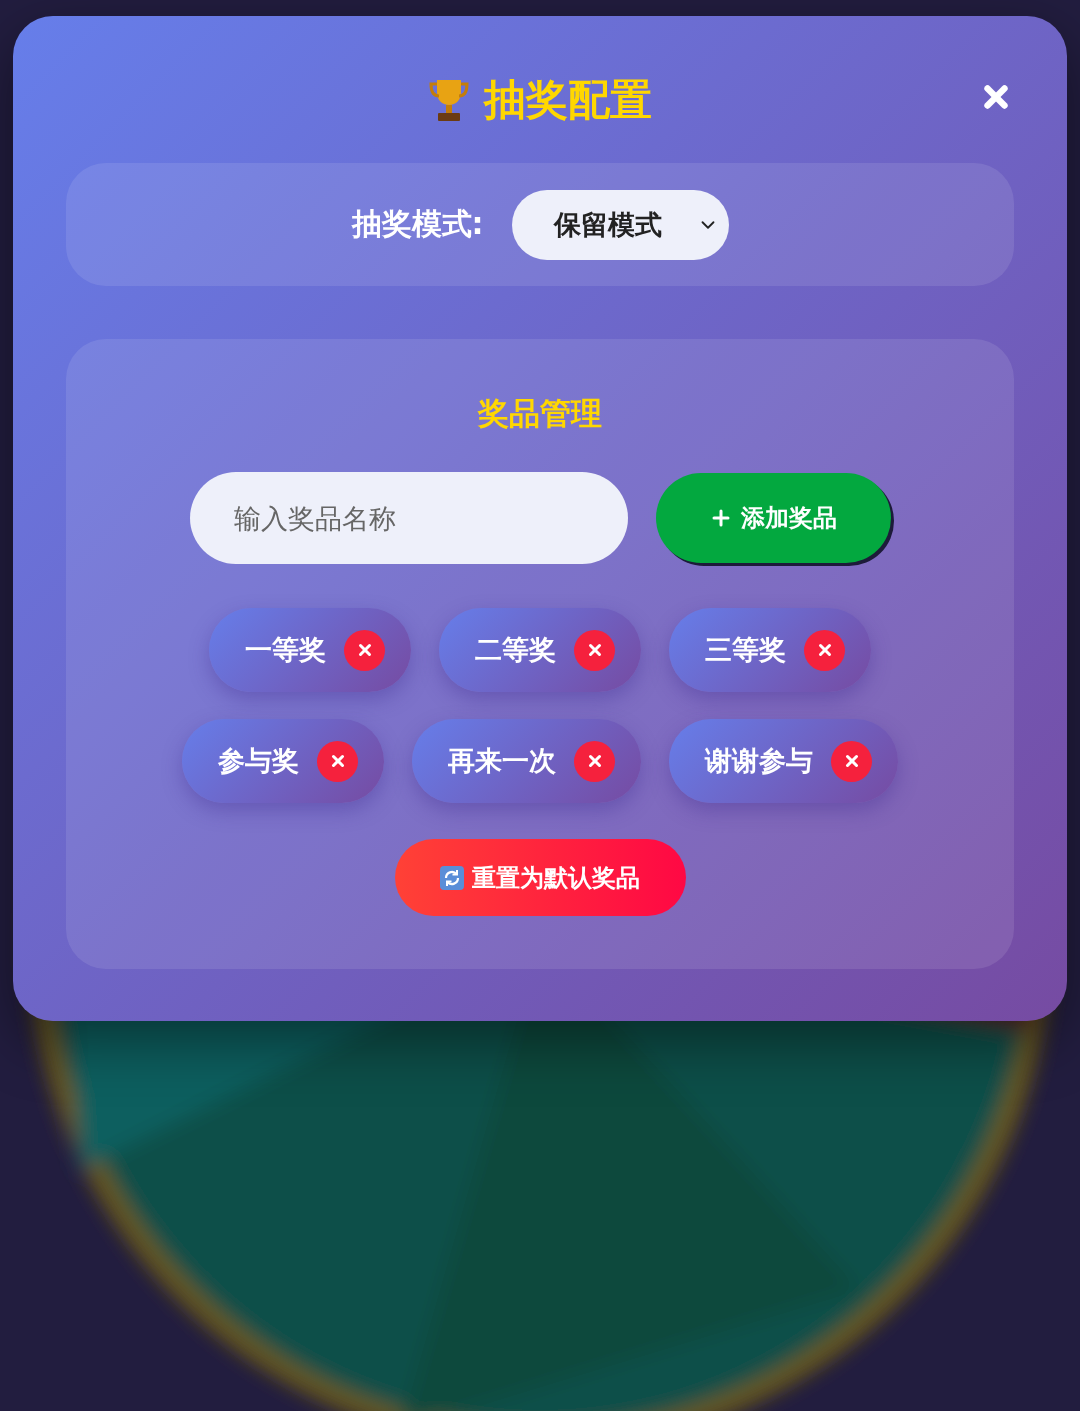 The width and height of the screenshot is (1080, 1411). Describe the element at coordinates (408, 518) in the screenshot. I see `prize-name-input: 输入奖品名称` at that location.